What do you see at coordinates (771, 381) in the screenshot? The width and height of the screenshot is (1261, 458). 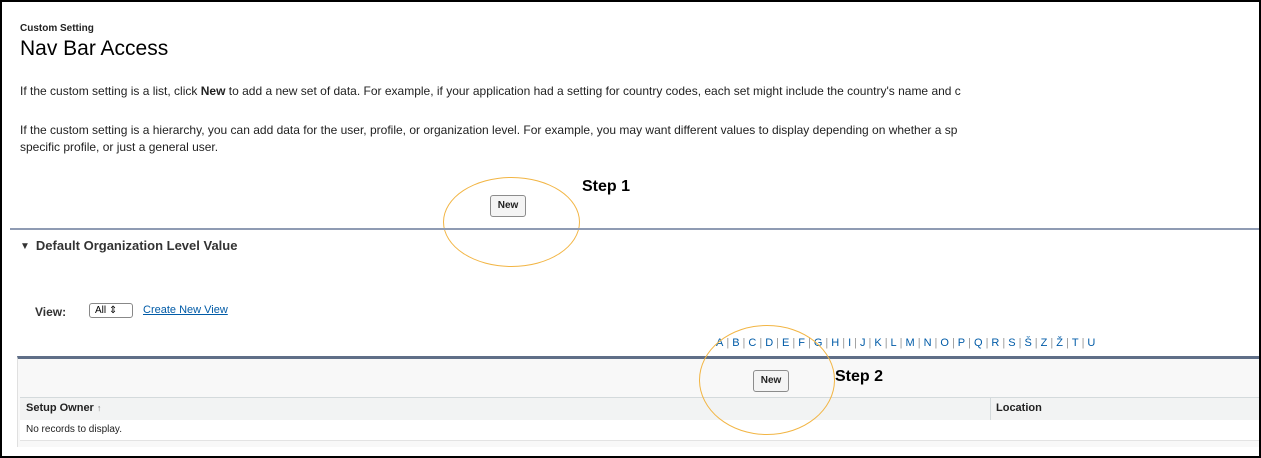 I see `new-button-list: New` at bounding box center [771, 381].